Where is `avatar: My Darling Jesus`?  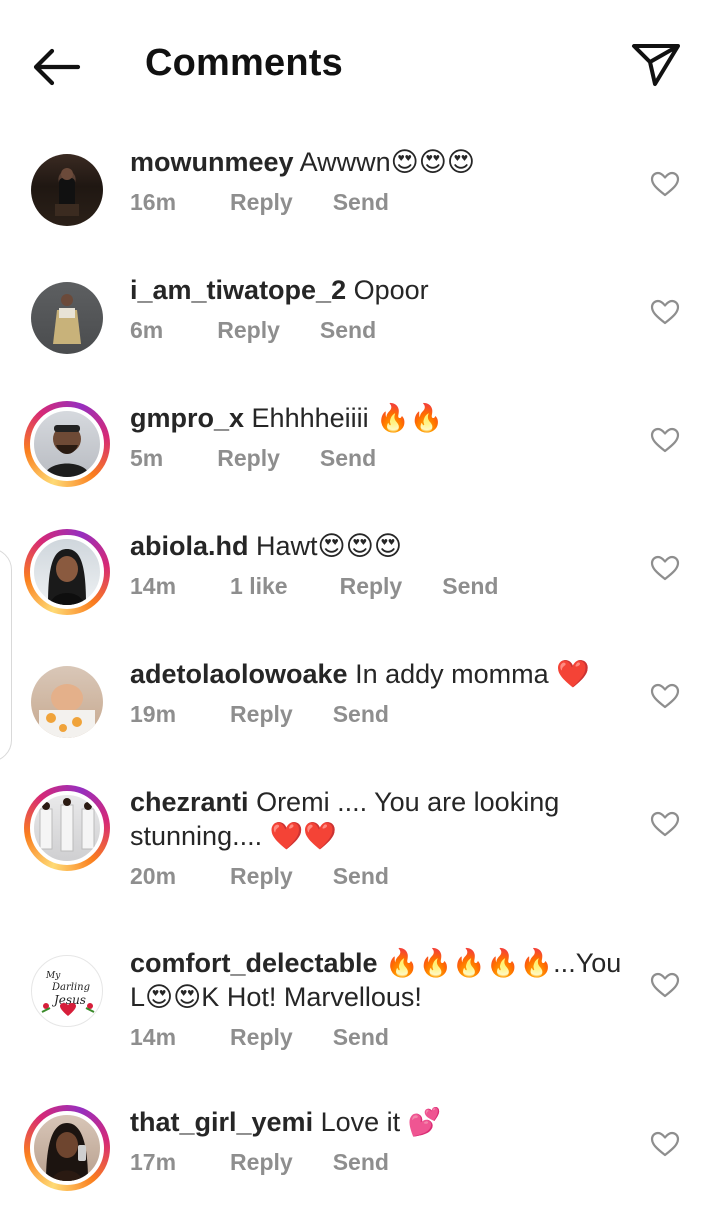
avatar: My Darling Jesus is located at coordinates (67, 991).